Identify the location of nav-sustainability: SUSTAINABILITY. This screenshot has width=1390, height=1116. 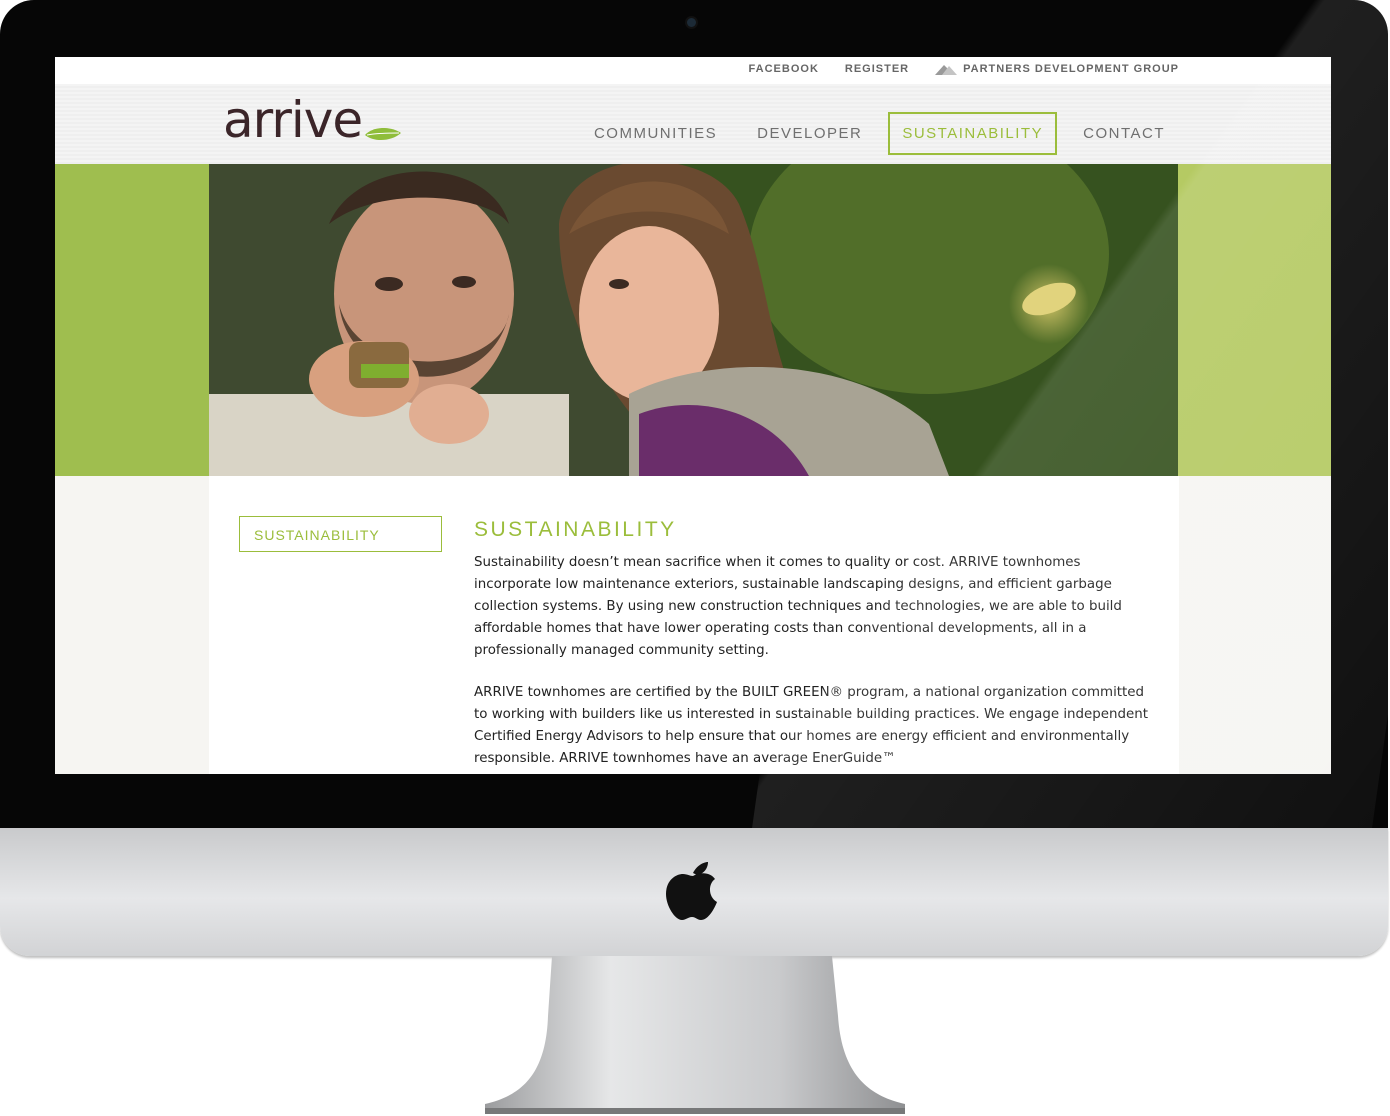
(973, 133).